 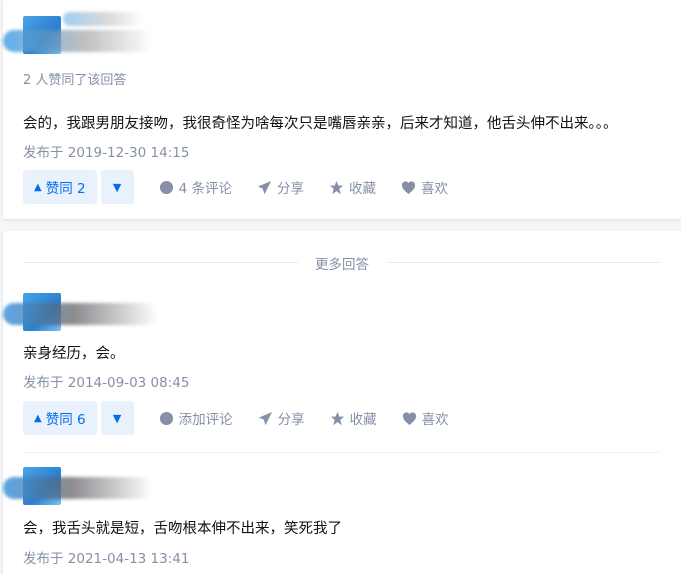 I want to click on upvote-button: ▲ 赞同 6, so click(x=60, y=418).